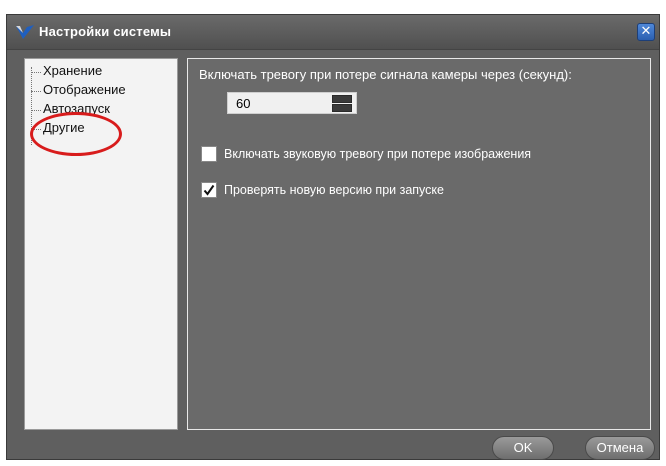 This screenshot has height=466, width=666. What do you see at coordinates (243, 103) in the screenshot?
I see `alarm-timeout-value: 60` at bounding box center [243, 103].